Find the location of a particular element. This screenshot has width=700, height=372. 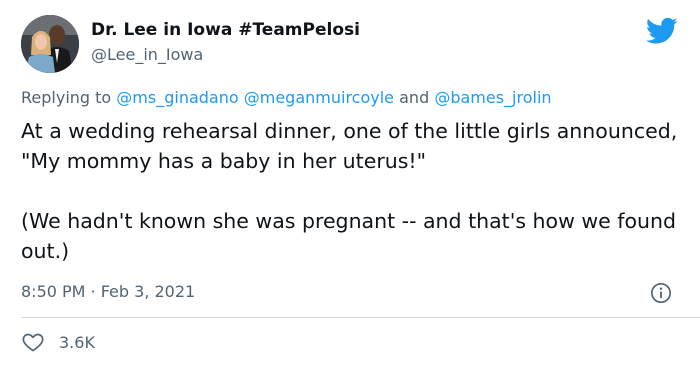

like-button: 3.6K is located at coordinates (58, 342).